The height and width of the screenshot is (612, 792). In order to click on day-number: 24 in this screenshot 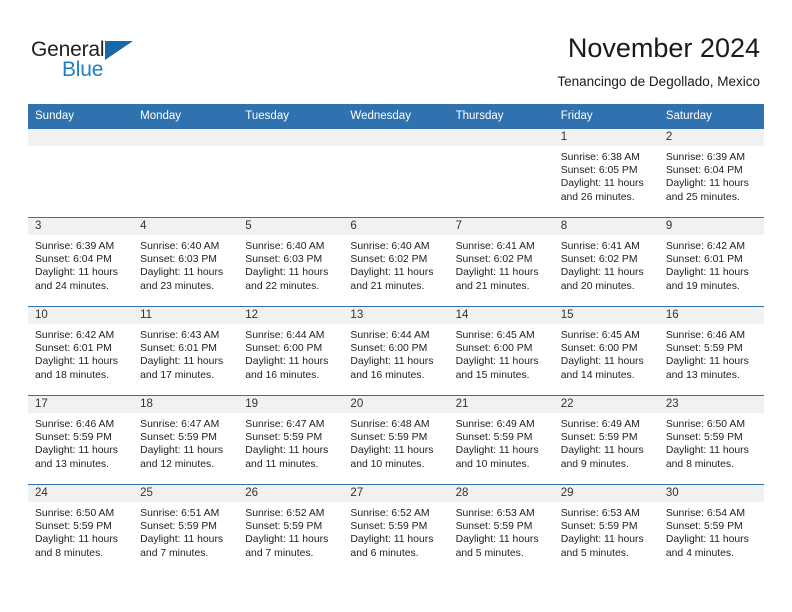, I will do `click(81, 493)`.